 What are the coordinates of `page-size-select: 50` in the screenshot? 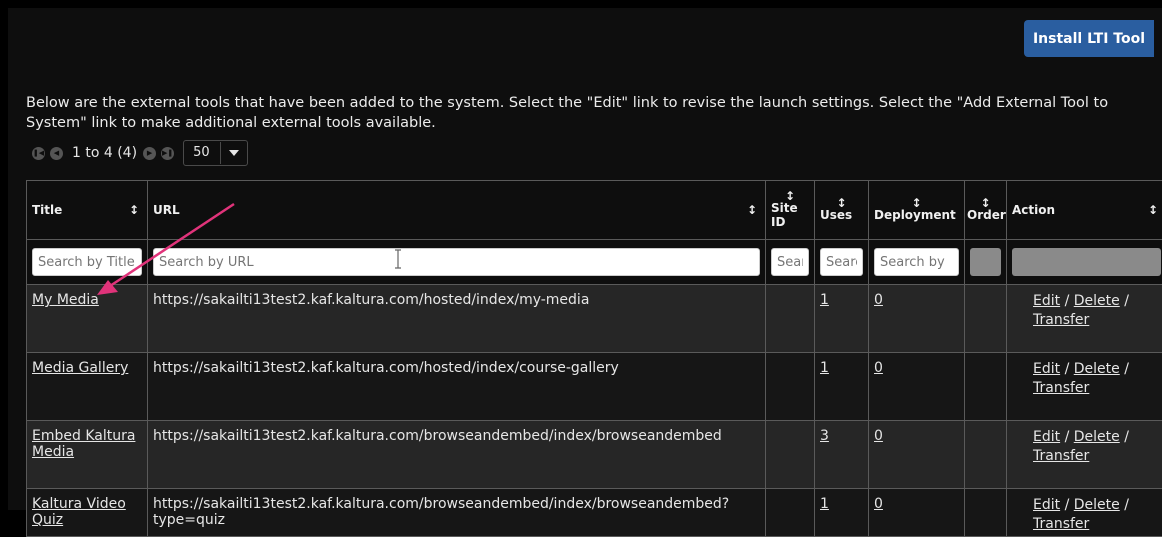 It's located at (215, 153).